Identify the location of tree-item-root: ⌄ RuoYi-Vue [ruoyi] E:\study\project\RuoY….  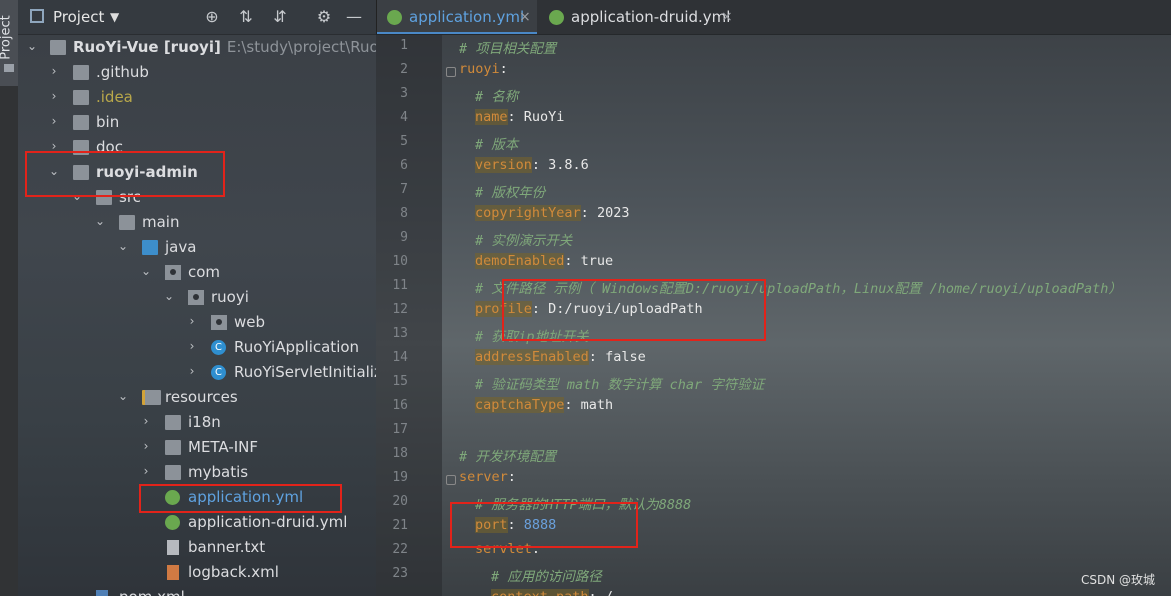
(197, 48).